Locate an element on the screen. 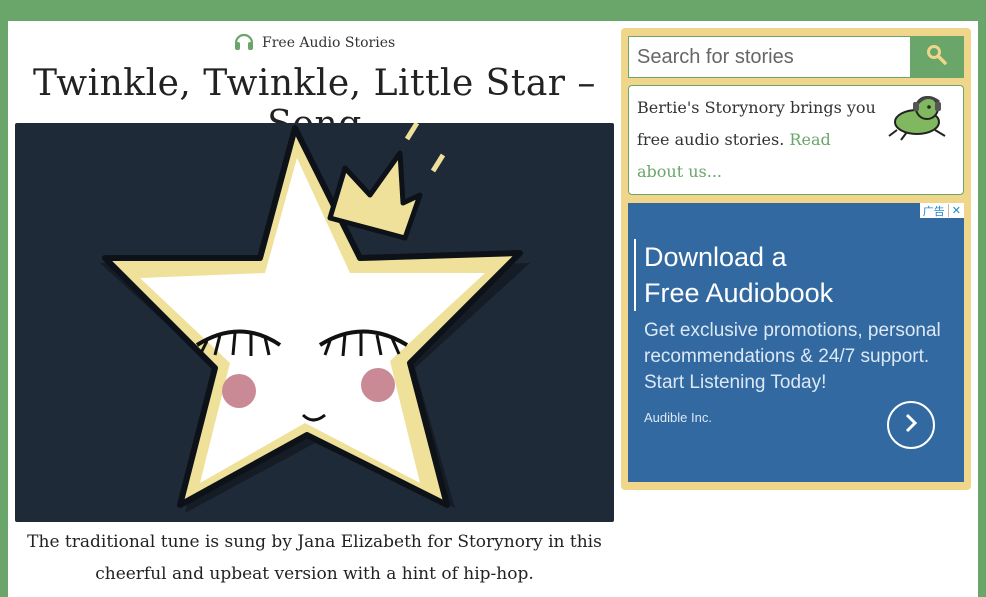 This screenshot has width=986, height=597. search-form is located at coordinates (796, 57).